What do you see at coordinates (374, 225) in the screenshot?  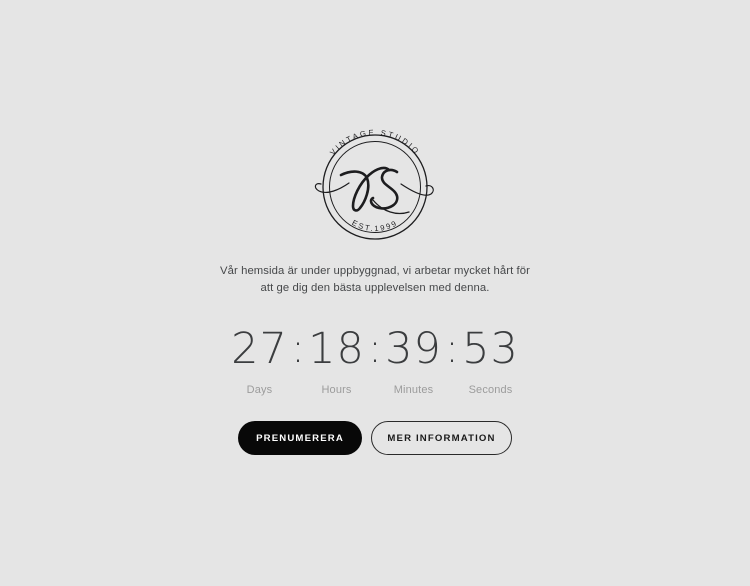 I see `logo-bottom-arc-text: EST.1999` at bounding box center [374, 225].